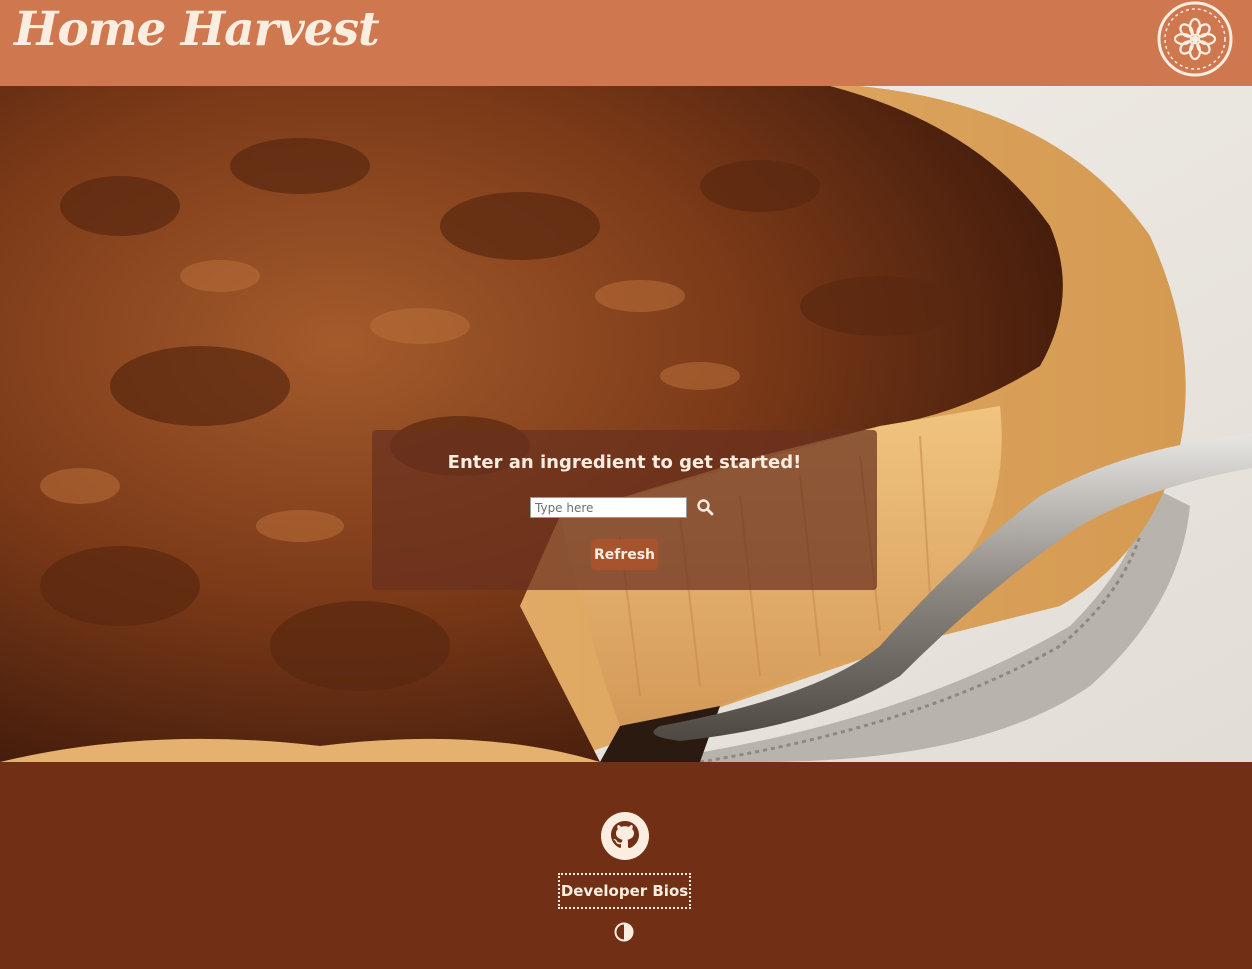  Describe the element at coordinates (624, 891) in the screenshot. I see `developer-bios-link: Developer Bios` at that location.